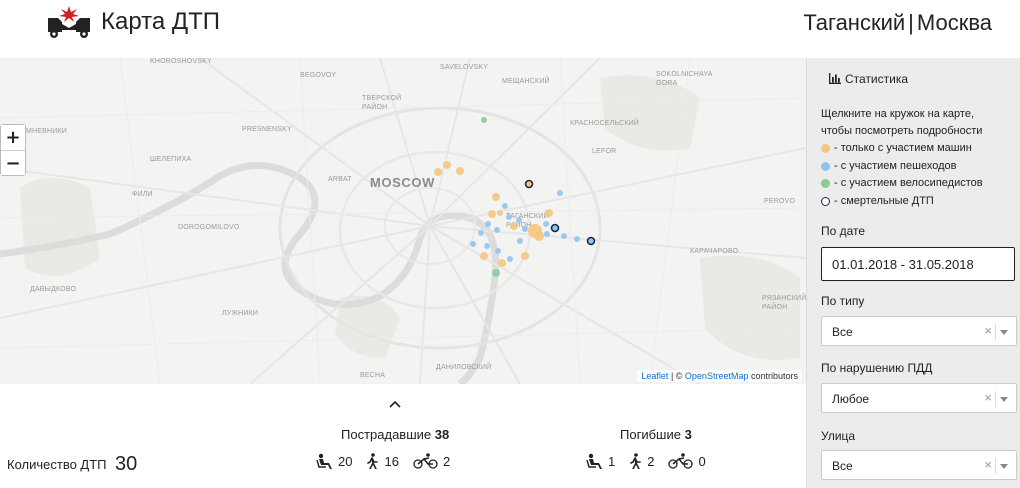  What do you see at coordinates (919, 398) in the screenshot?
I see `violation-select: Любое ×` at bounding box center [919, 398].